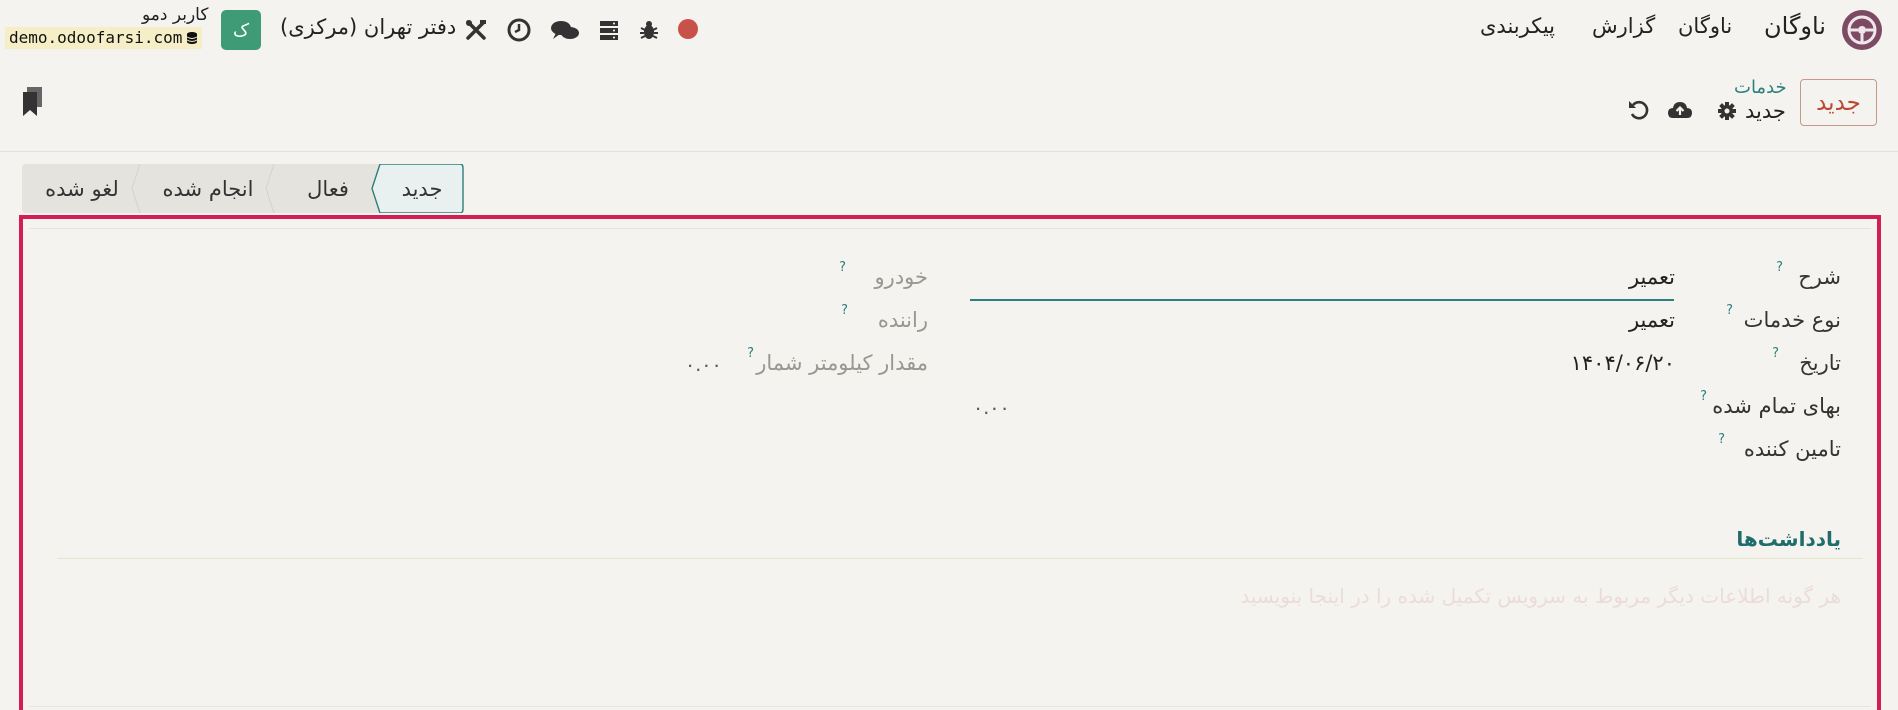  What do you see at coordinates (960, 558) in the screenshot?
I see `notes-tab-line` at bounding box center [960, 558].